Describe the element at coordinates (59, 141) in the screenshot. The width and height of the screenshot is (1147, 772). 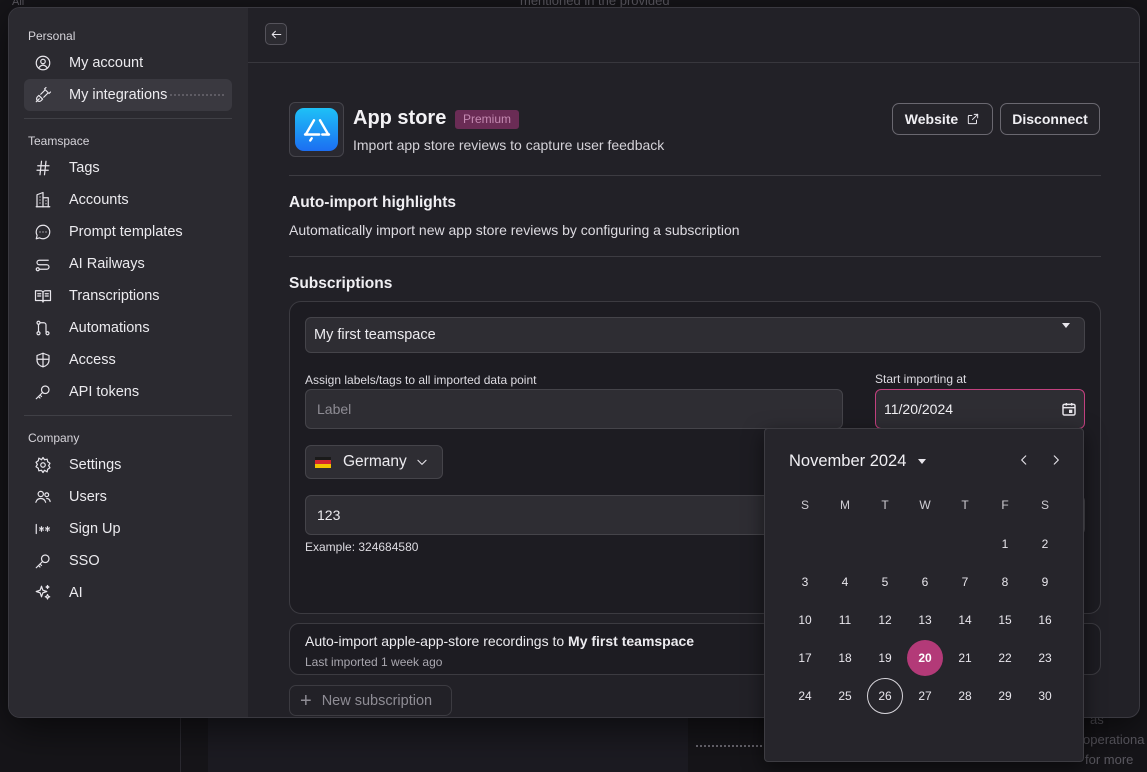
I see `section-title-teamspace: Teamspace` at that location.